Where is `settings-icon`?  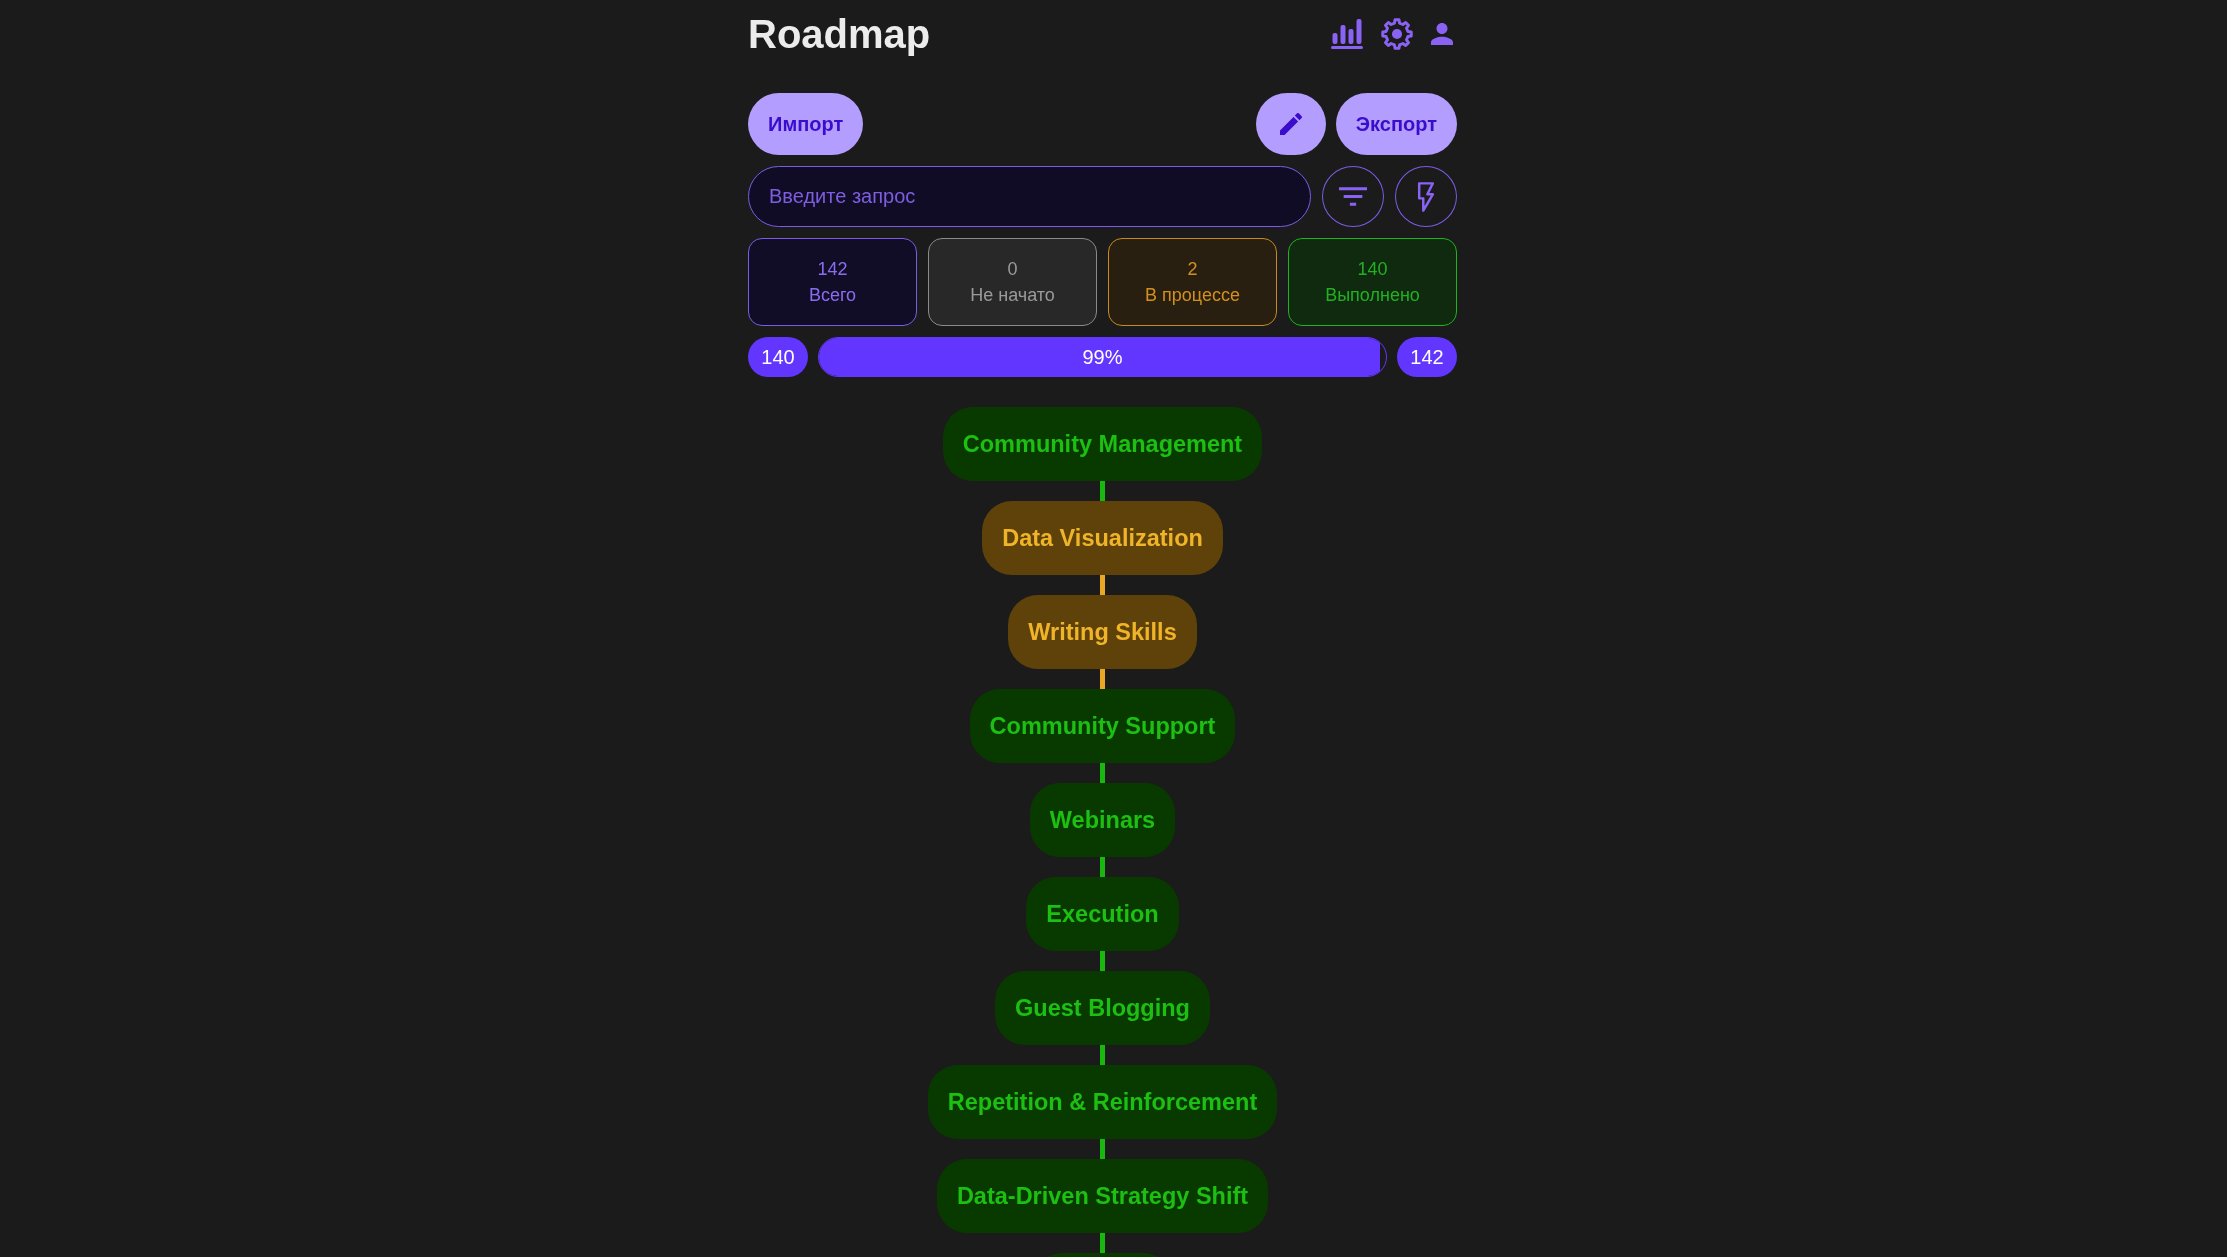
settings-icon is located at coordinates (1397, 34).